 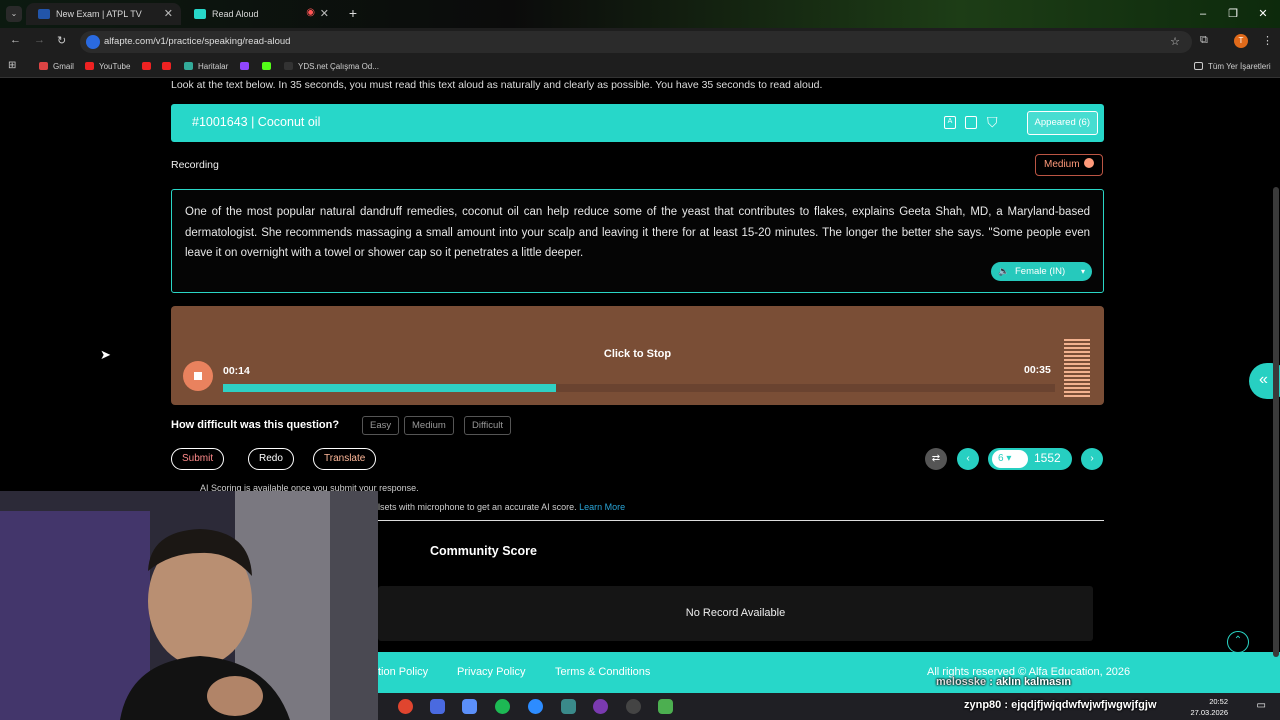 I want to click on restore-icon: ❐, so click(x=1233, y=14).